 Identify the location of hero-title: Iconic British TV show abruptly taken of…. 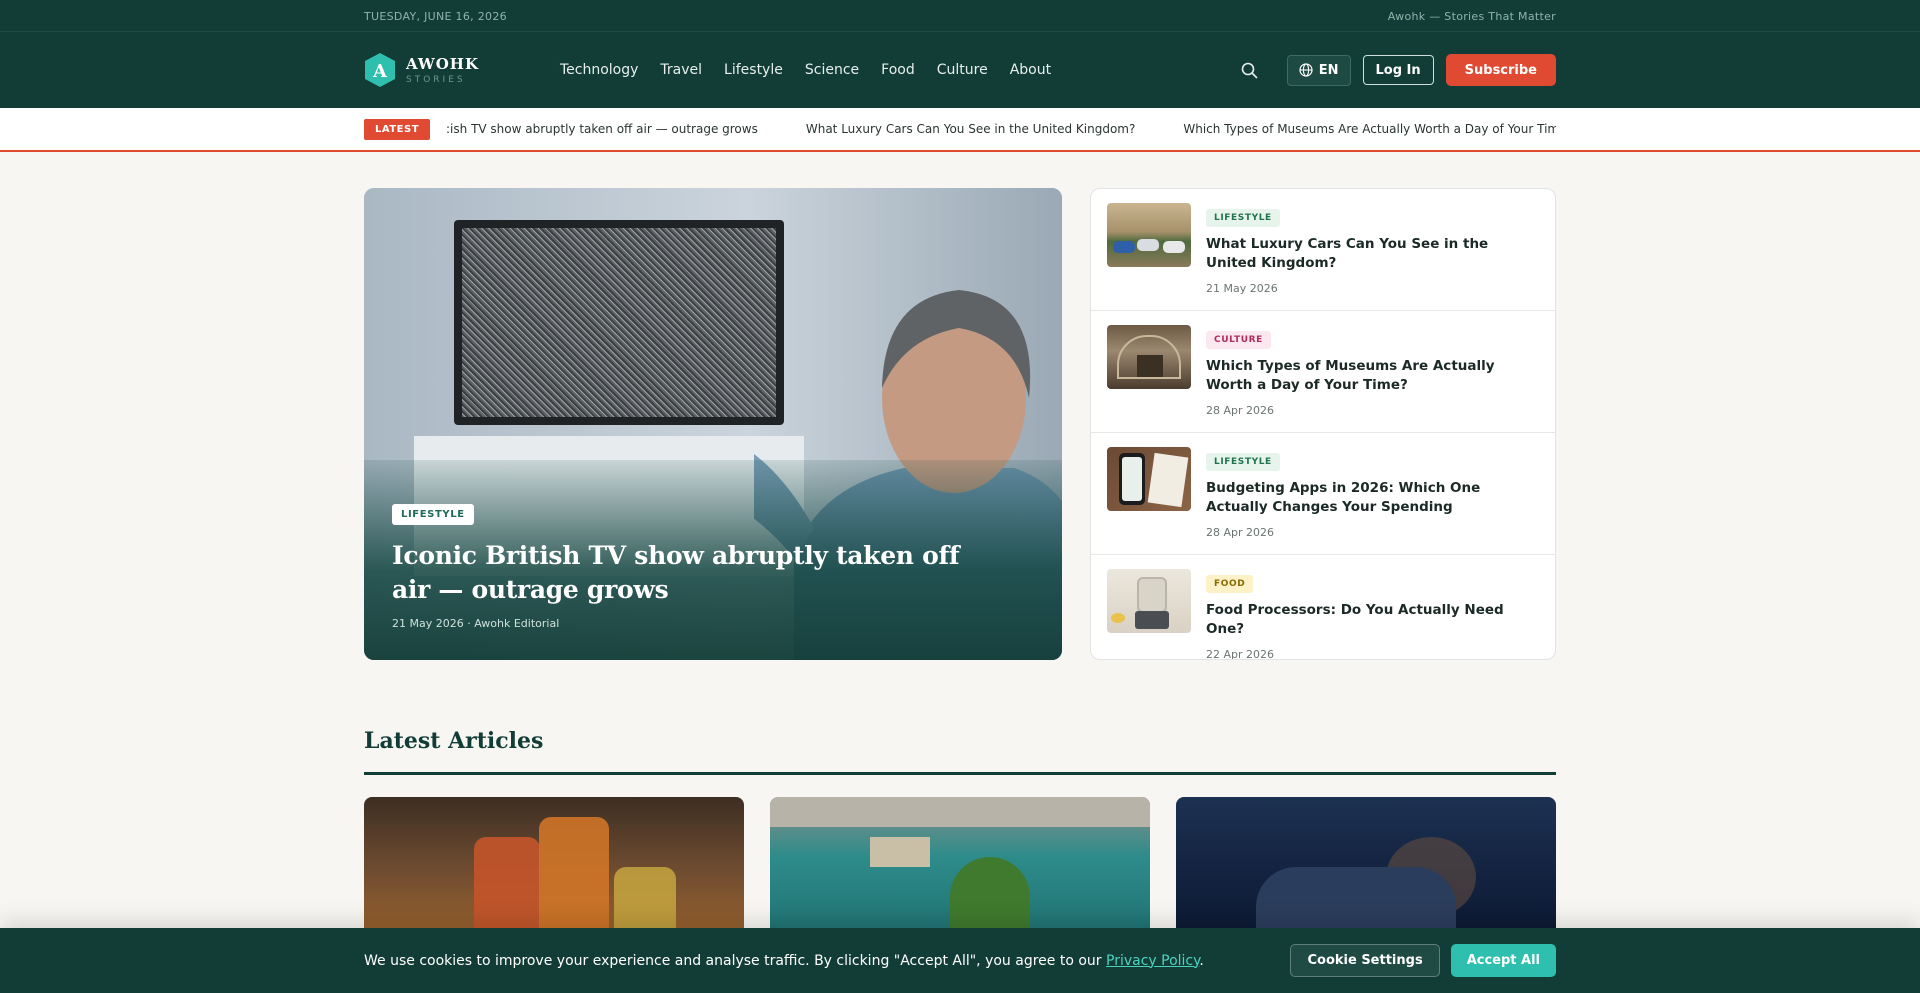
(692, 573).